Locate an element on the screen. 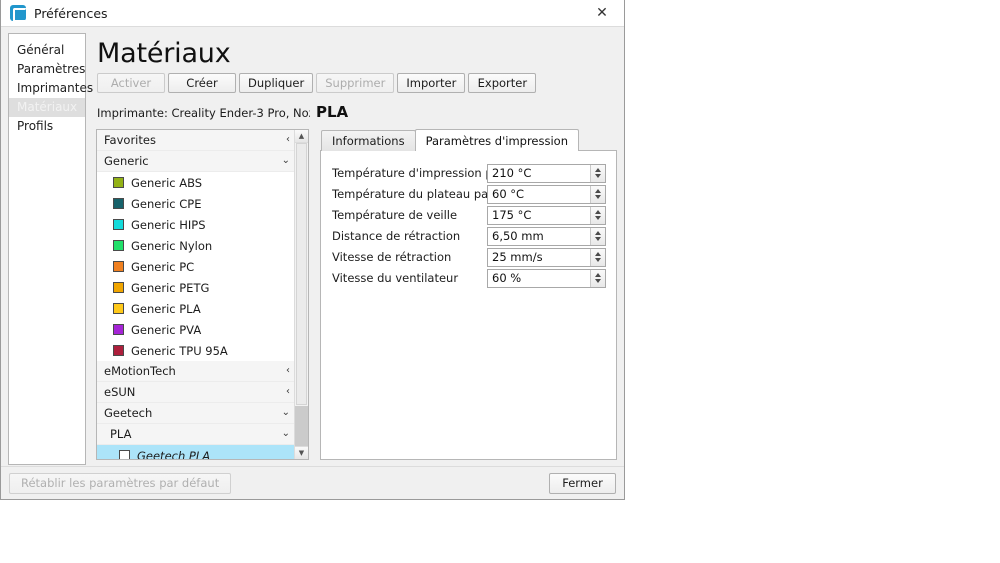  quantity-stepper: 6,50 mm is located at coordinates (546, 236).